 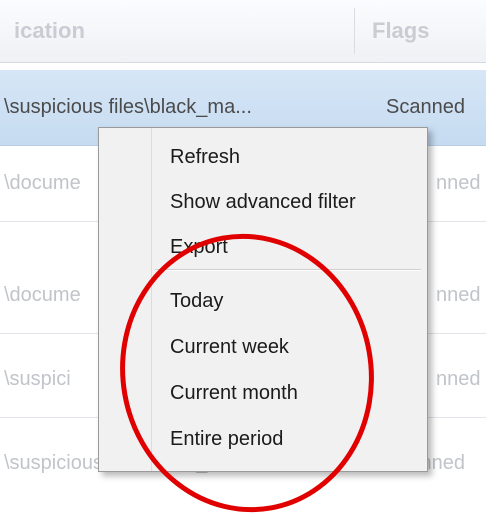 What do you see at coordinates (229, 347) in the screenshot?
I see `menu-item-current-week: Current week` at bounding box center [229, 347].